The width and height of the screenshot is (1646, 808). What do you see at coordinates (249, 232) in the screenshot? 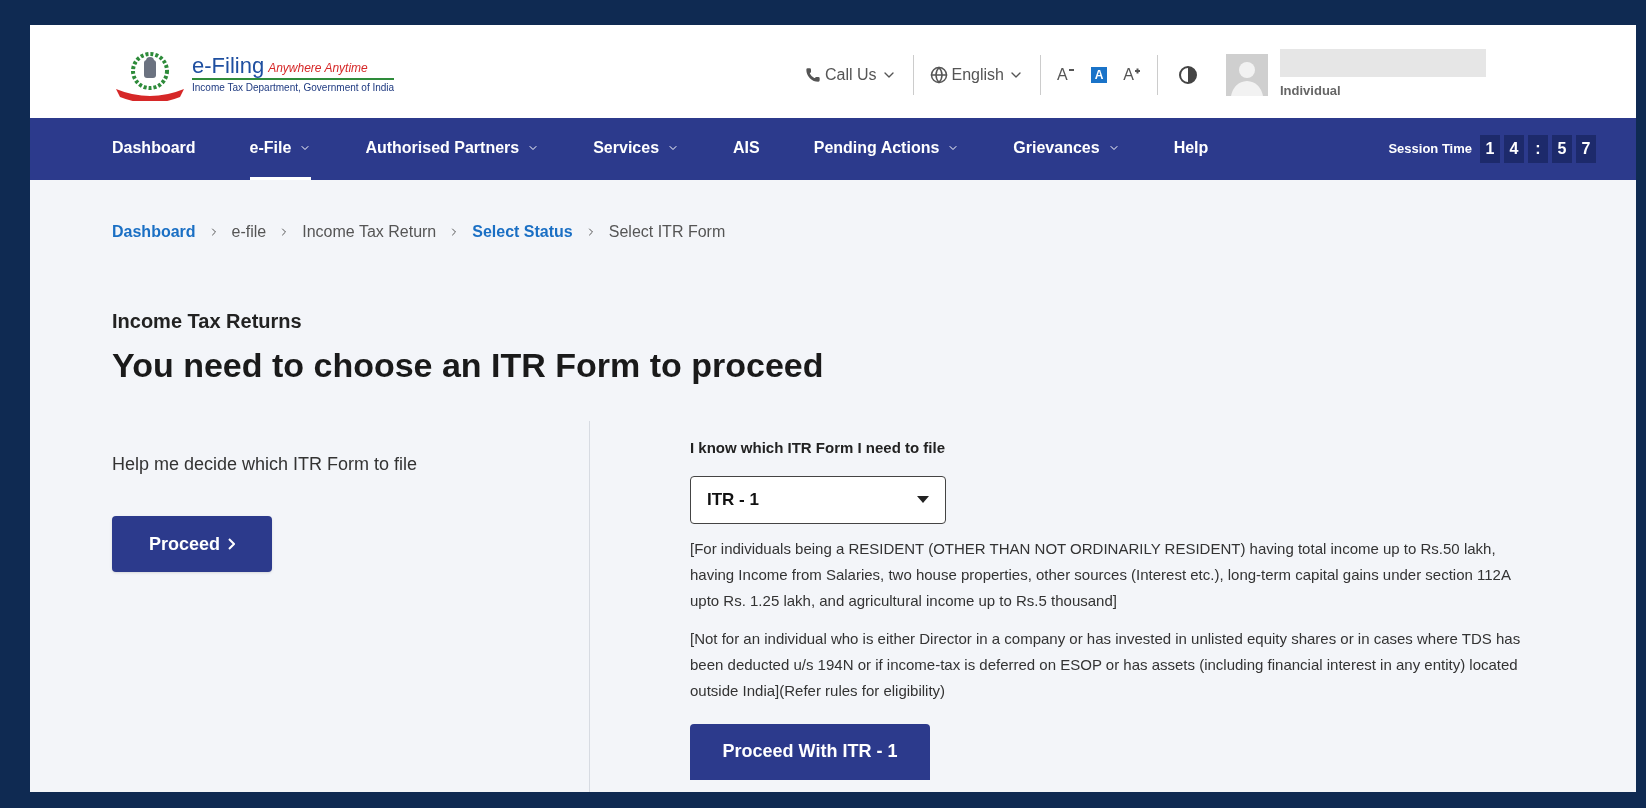
I see `breadcrumb-item: e-file` at bounding box center [249, 232].